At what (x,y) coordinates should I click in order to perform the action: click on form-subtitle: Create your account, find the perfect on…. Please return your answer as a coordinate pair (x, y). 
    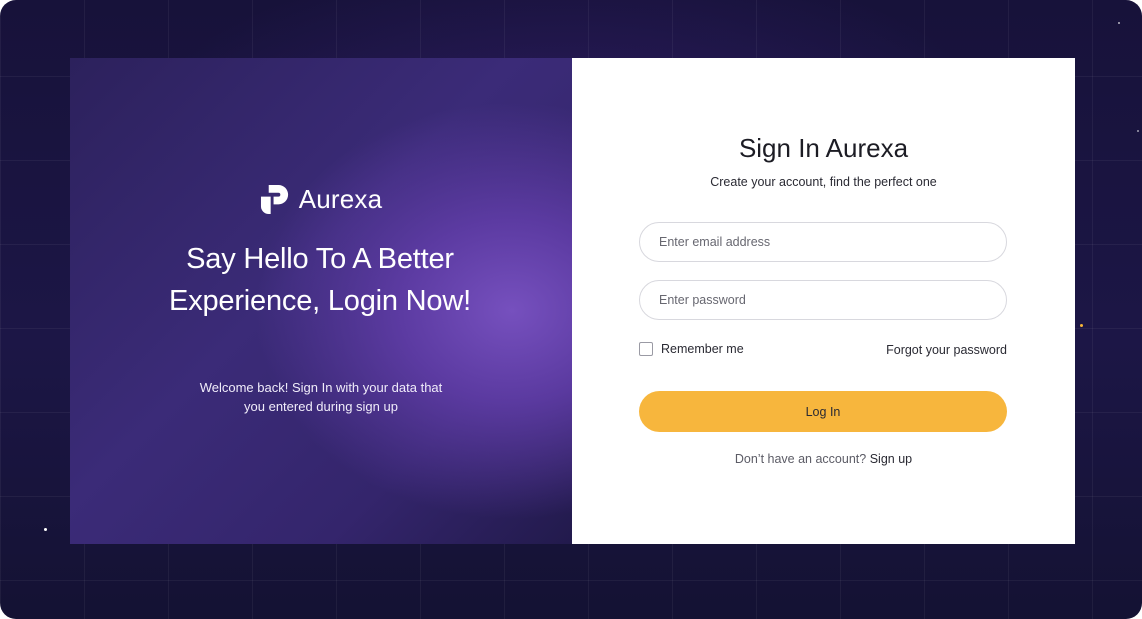
    Looking at the image, I should click on (823, 182).